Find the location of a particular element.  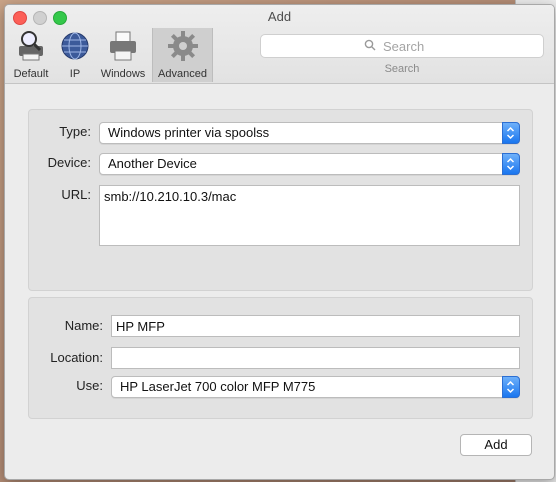

url-value: smb://10.210.10.3/mac is located at coordinates (170, 196).